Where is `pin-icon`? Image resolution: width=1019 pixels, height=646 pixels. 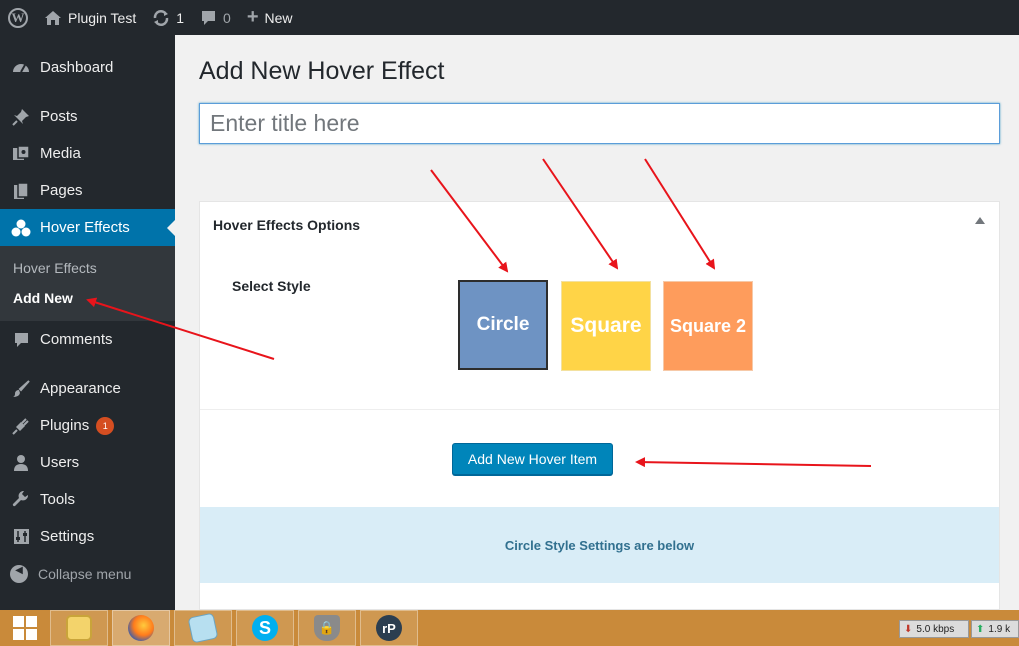
pin-icon is located at coordinates (21, 117).